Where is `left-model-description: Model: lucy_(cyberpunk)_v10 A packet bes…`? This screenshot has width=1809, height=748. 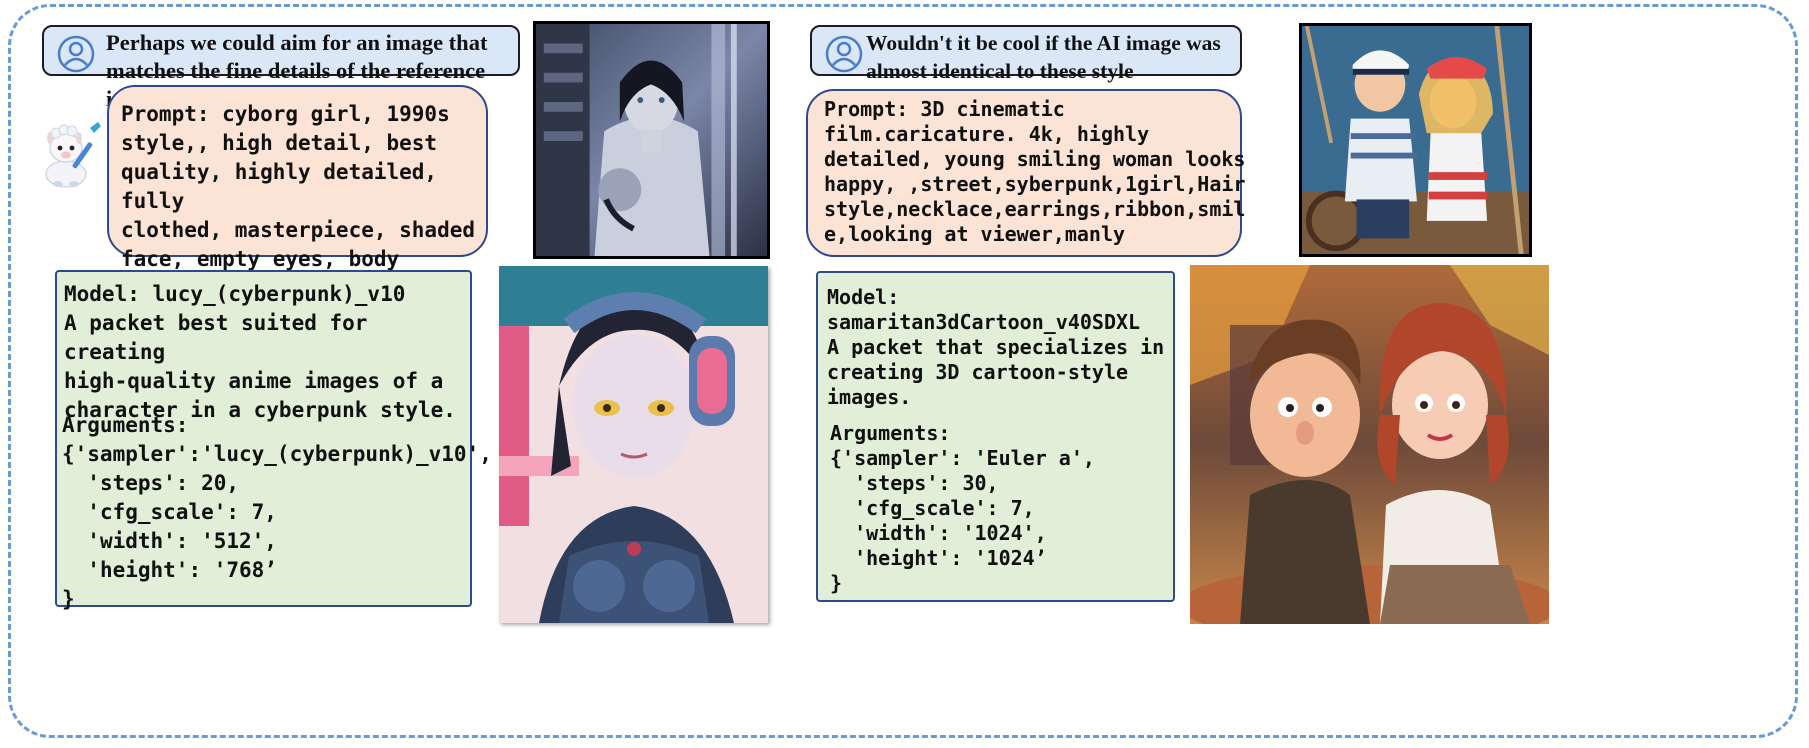
left-model-description: Model: lucy_(cyberpunk)_v10 A packet bes… is located at coordinates (260, 352).